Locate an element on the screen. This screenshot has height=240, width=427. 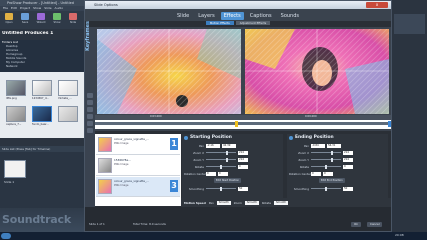
zoom-speed-select: Smooth is located at coordinates (251, 202).